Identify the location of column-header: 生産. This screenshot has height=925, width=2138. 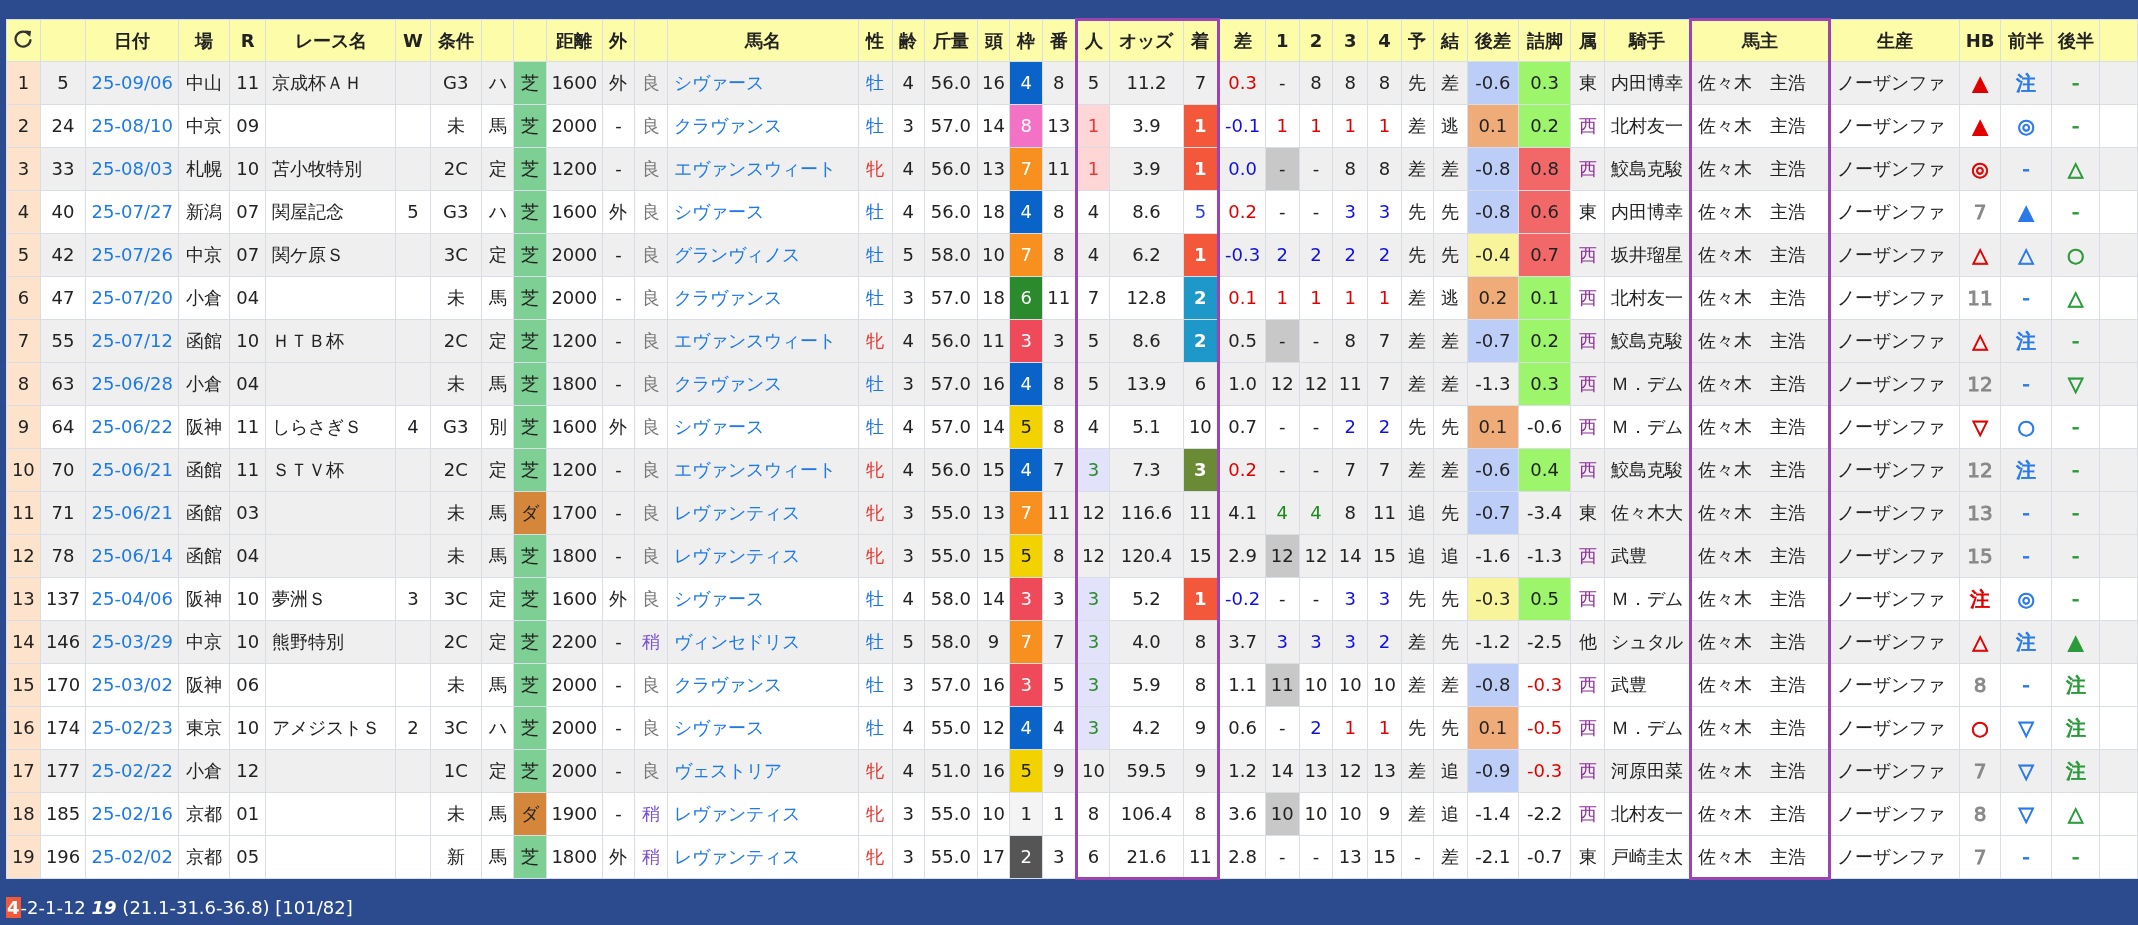
(1894, 40).